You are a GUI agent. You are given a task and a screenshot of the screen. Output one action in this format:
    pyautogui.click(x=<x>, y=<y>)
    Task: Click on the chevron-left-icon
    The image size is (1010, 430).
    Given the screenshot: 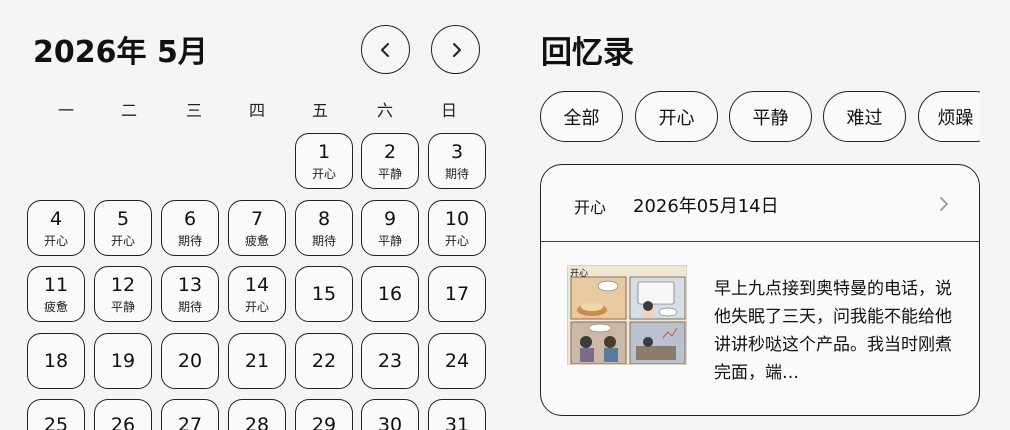 What is the action you would take?
    pyautogui.click(x=384, y=49)
    